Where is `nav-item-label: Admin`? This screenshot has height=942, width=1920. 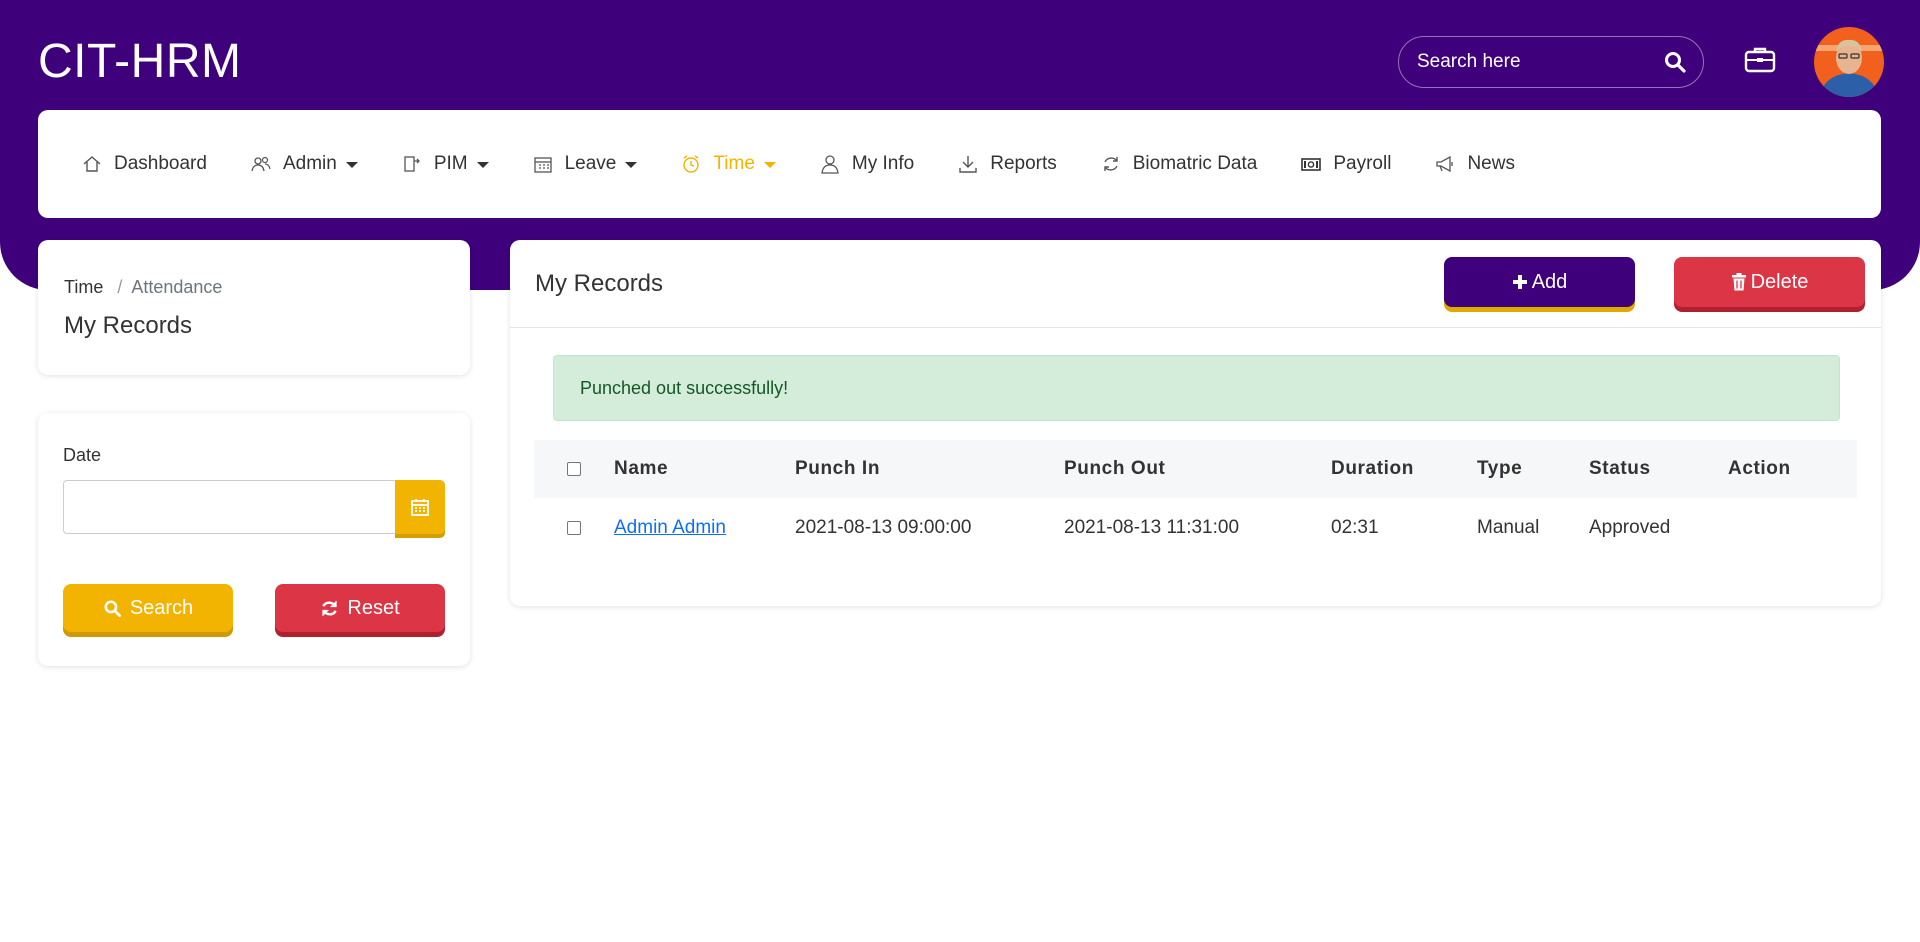
nav-item-label: Admin is located at coordinates (309, 163).